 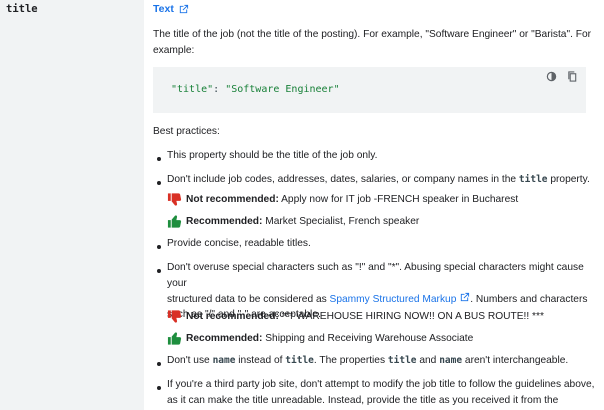 I want to click on code-line: "title": "Software Engineer", so click(x=255, y=89).